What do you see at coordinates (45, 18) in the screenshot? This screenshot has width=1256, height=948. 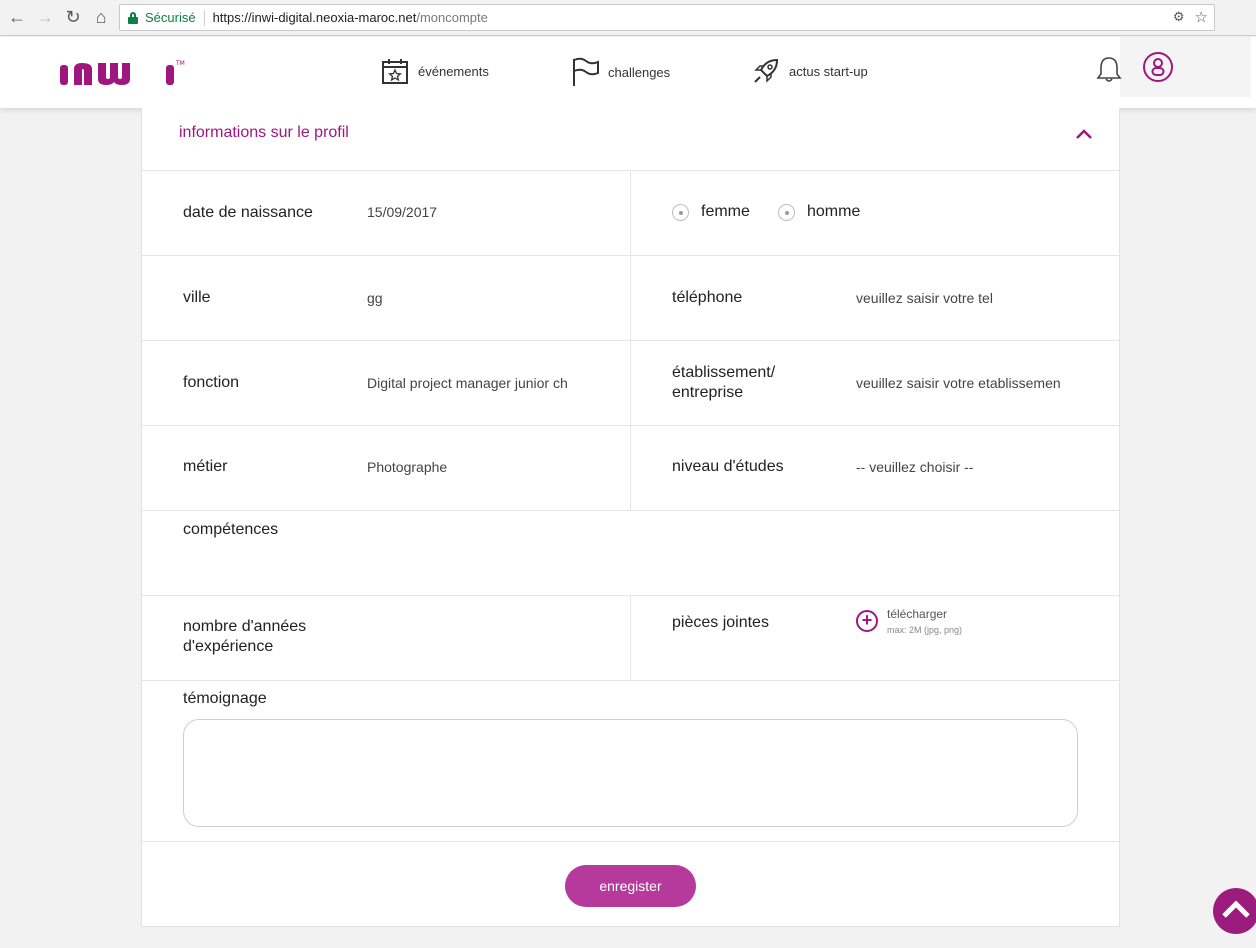 I see `forward-arrow-icon: →` at bounding box center [45, 18].